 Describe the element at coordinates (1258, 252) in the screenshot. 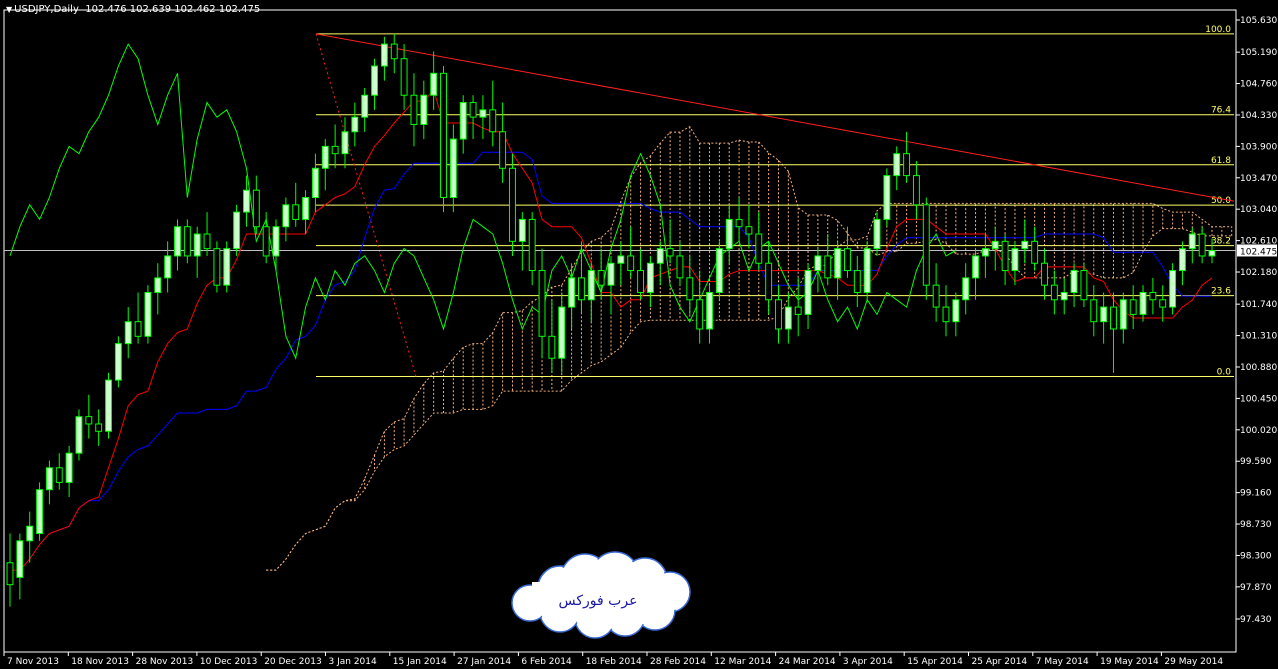

I see `current-price-label: 102.475` at that location.